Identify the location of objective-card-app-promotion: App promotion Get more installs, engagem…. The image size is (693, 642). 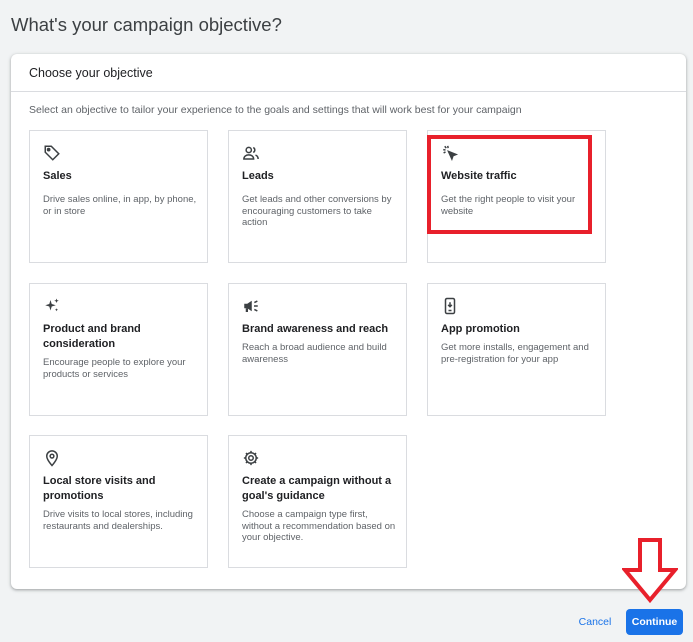
(516, 349).